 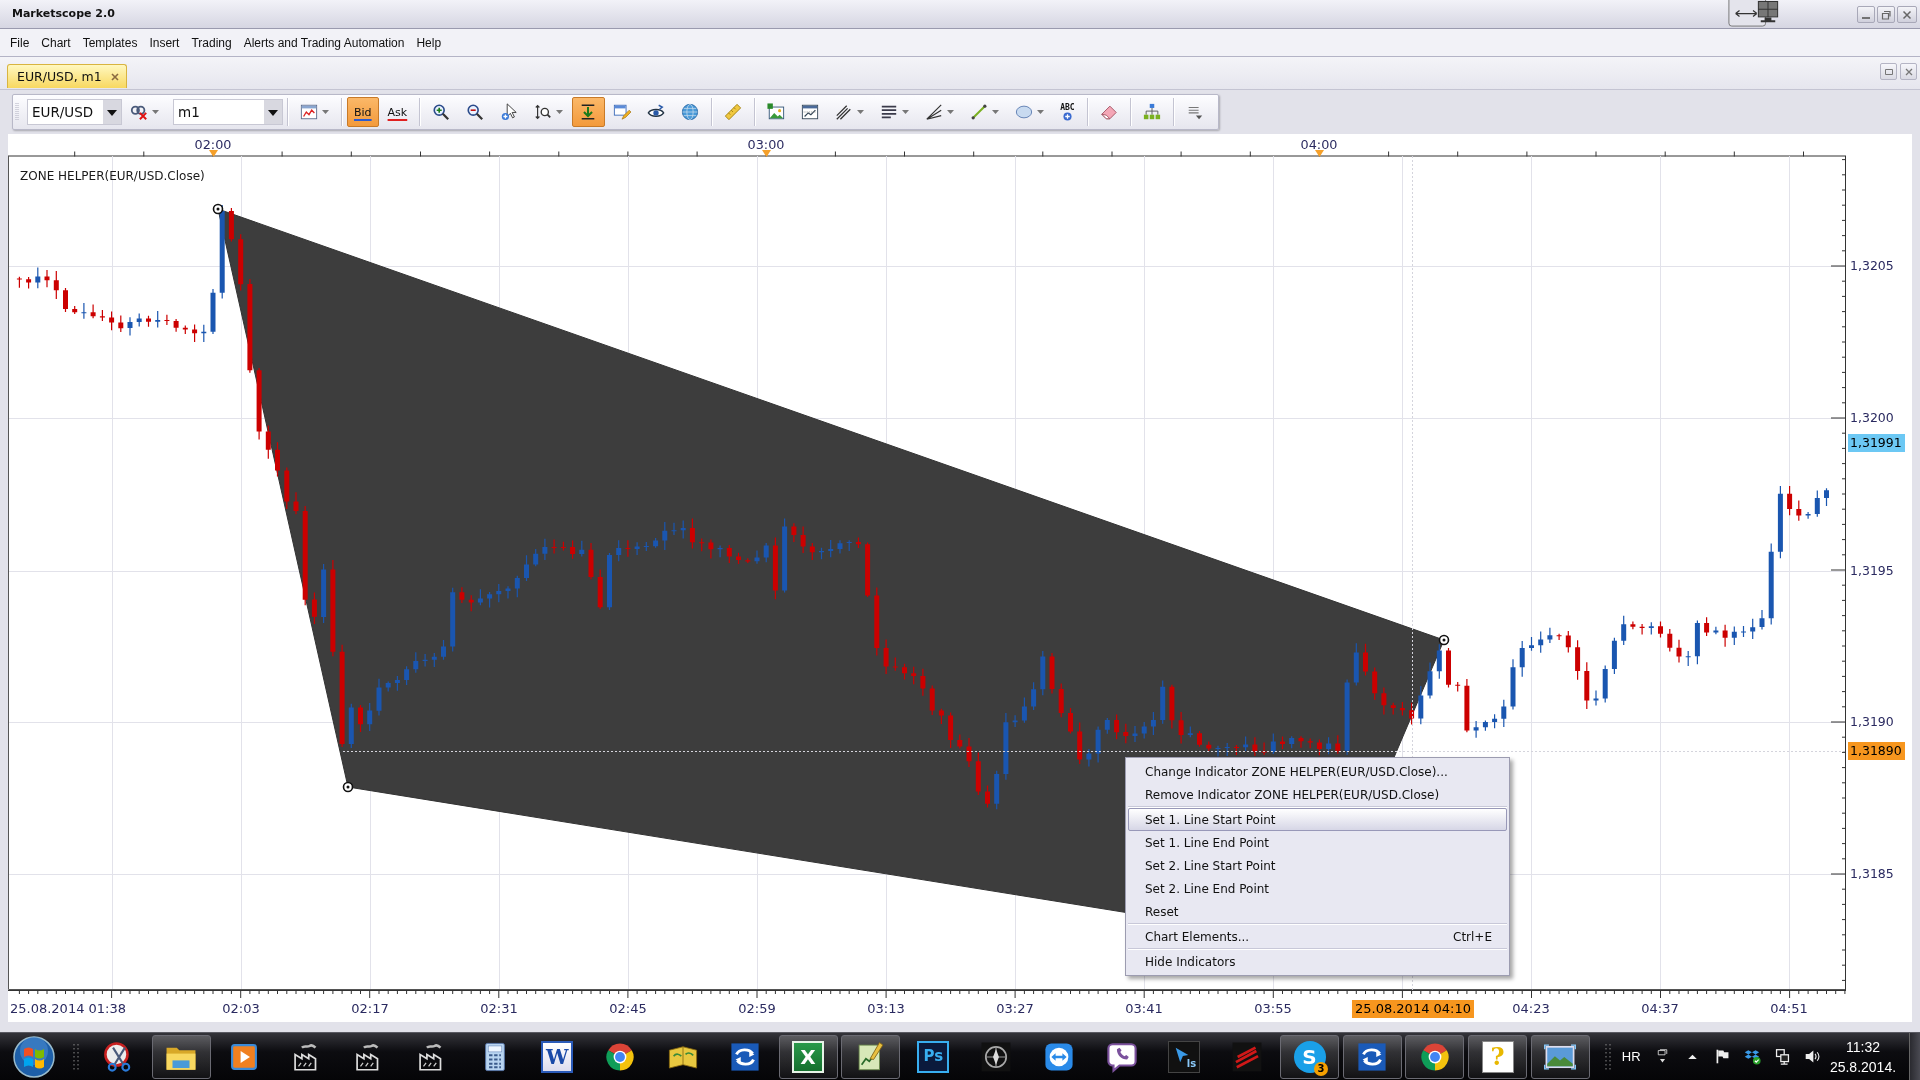 I want to click on menu-item: Reset, so click(x=1317, y=911).